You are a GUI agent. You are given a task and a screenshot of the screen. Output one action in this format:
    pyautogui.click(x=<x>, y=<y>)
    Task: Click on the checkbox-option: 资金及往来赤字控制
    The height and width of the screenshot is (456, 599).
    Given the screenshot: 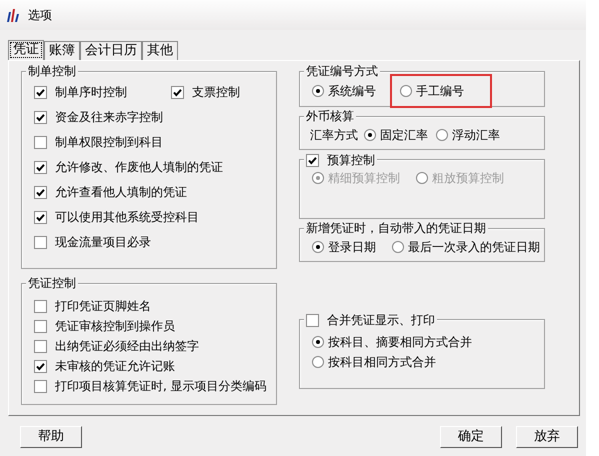 What is the action you would take?
    pyautogui.click(x=98, y=117)
    